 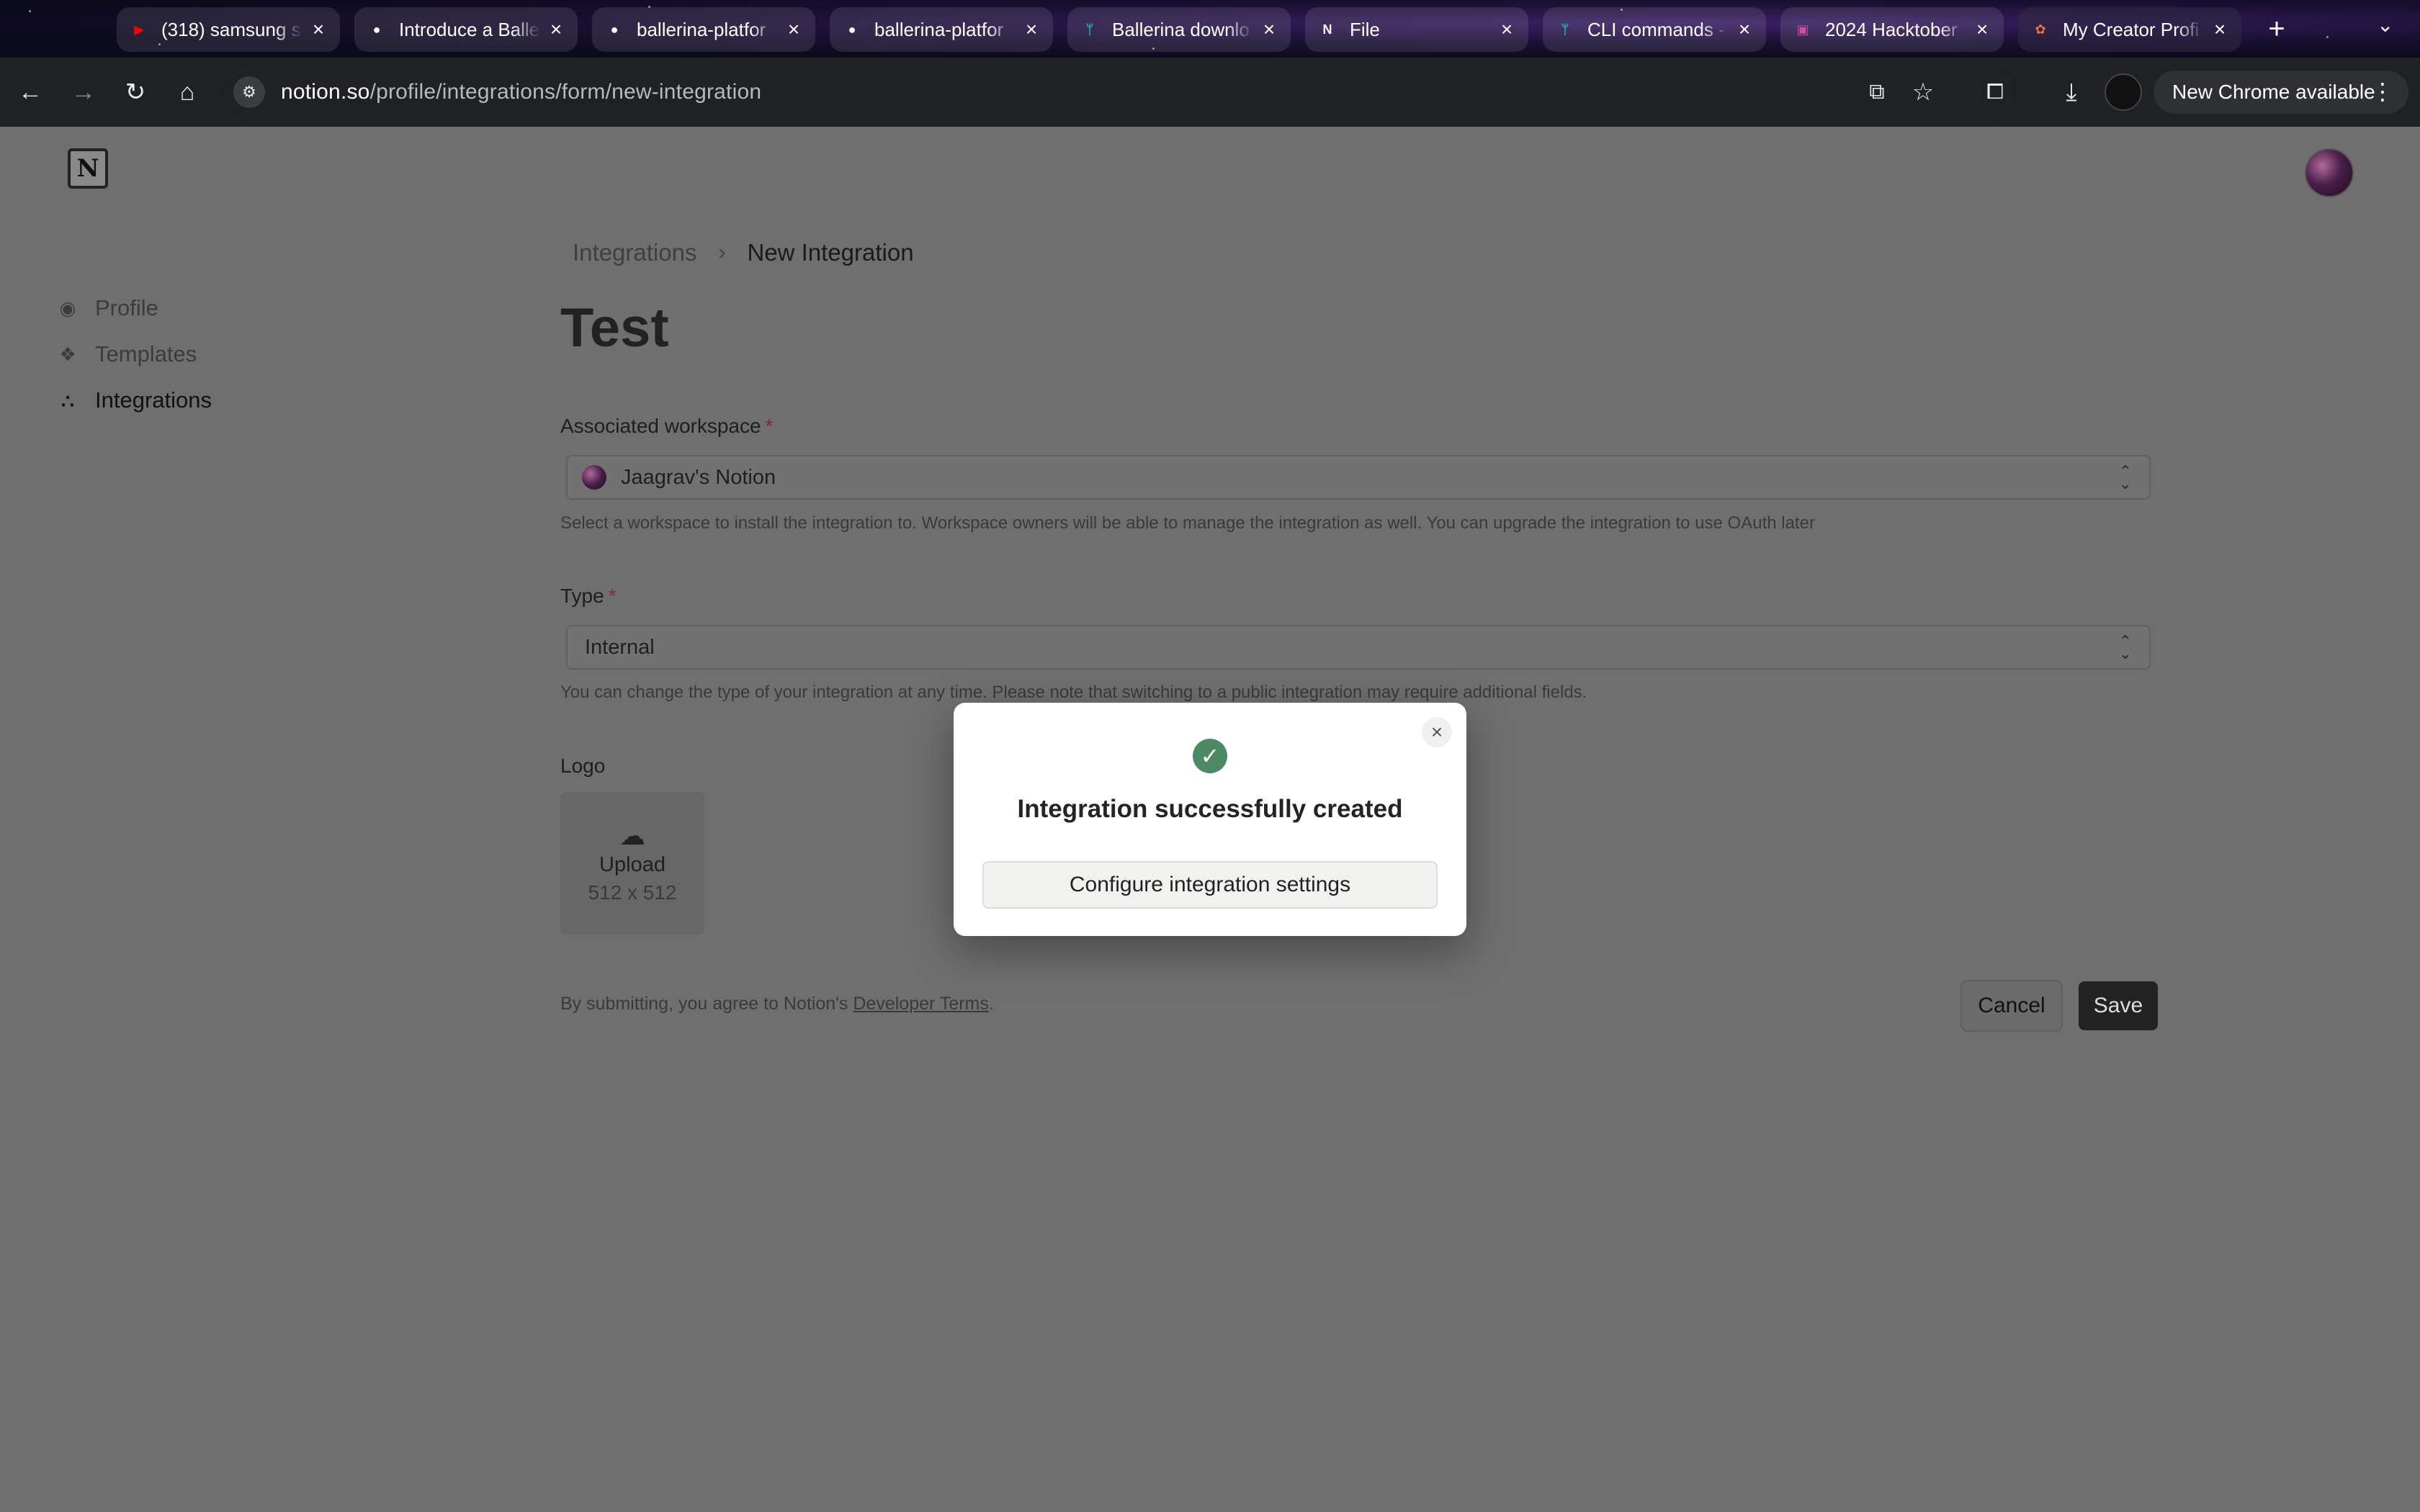 What do you see at coordinates (634, 252) in the screenshot?
I see `breadcrumb-integrations-link: Integrations` at bounding box center [634, 252].